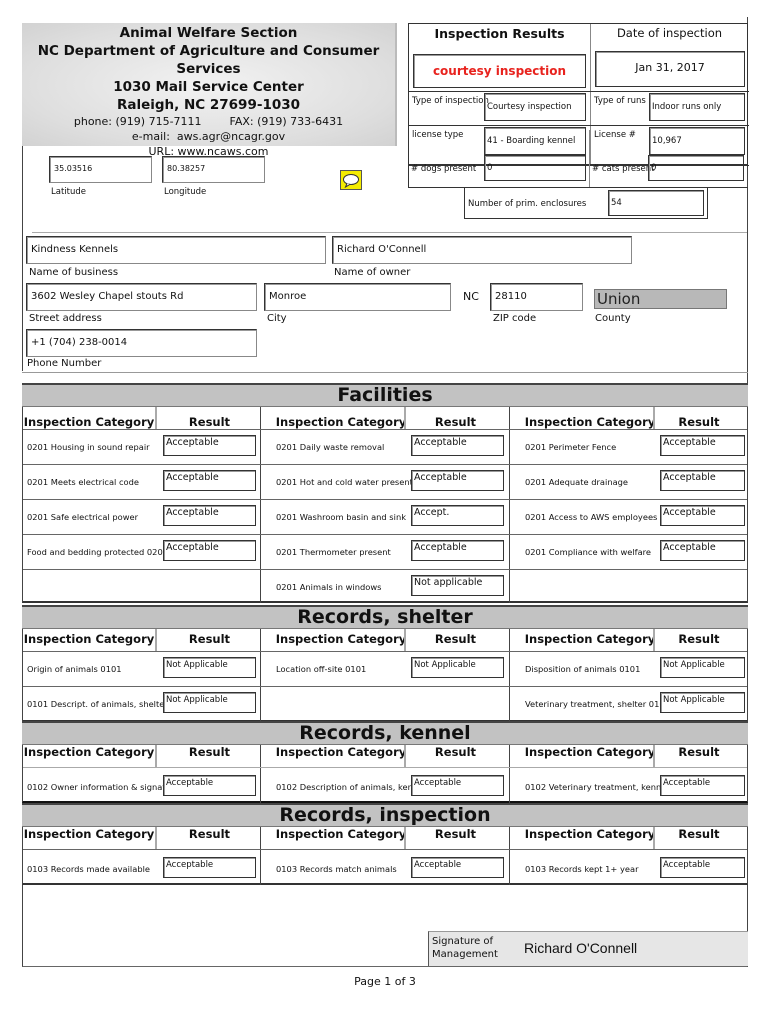 Image resolution: width=770 pixels, height=1024 pixels. Describe the element at coordinates (535, 168) in the screenshot. I see `dogs-present-field: 0` at that location.